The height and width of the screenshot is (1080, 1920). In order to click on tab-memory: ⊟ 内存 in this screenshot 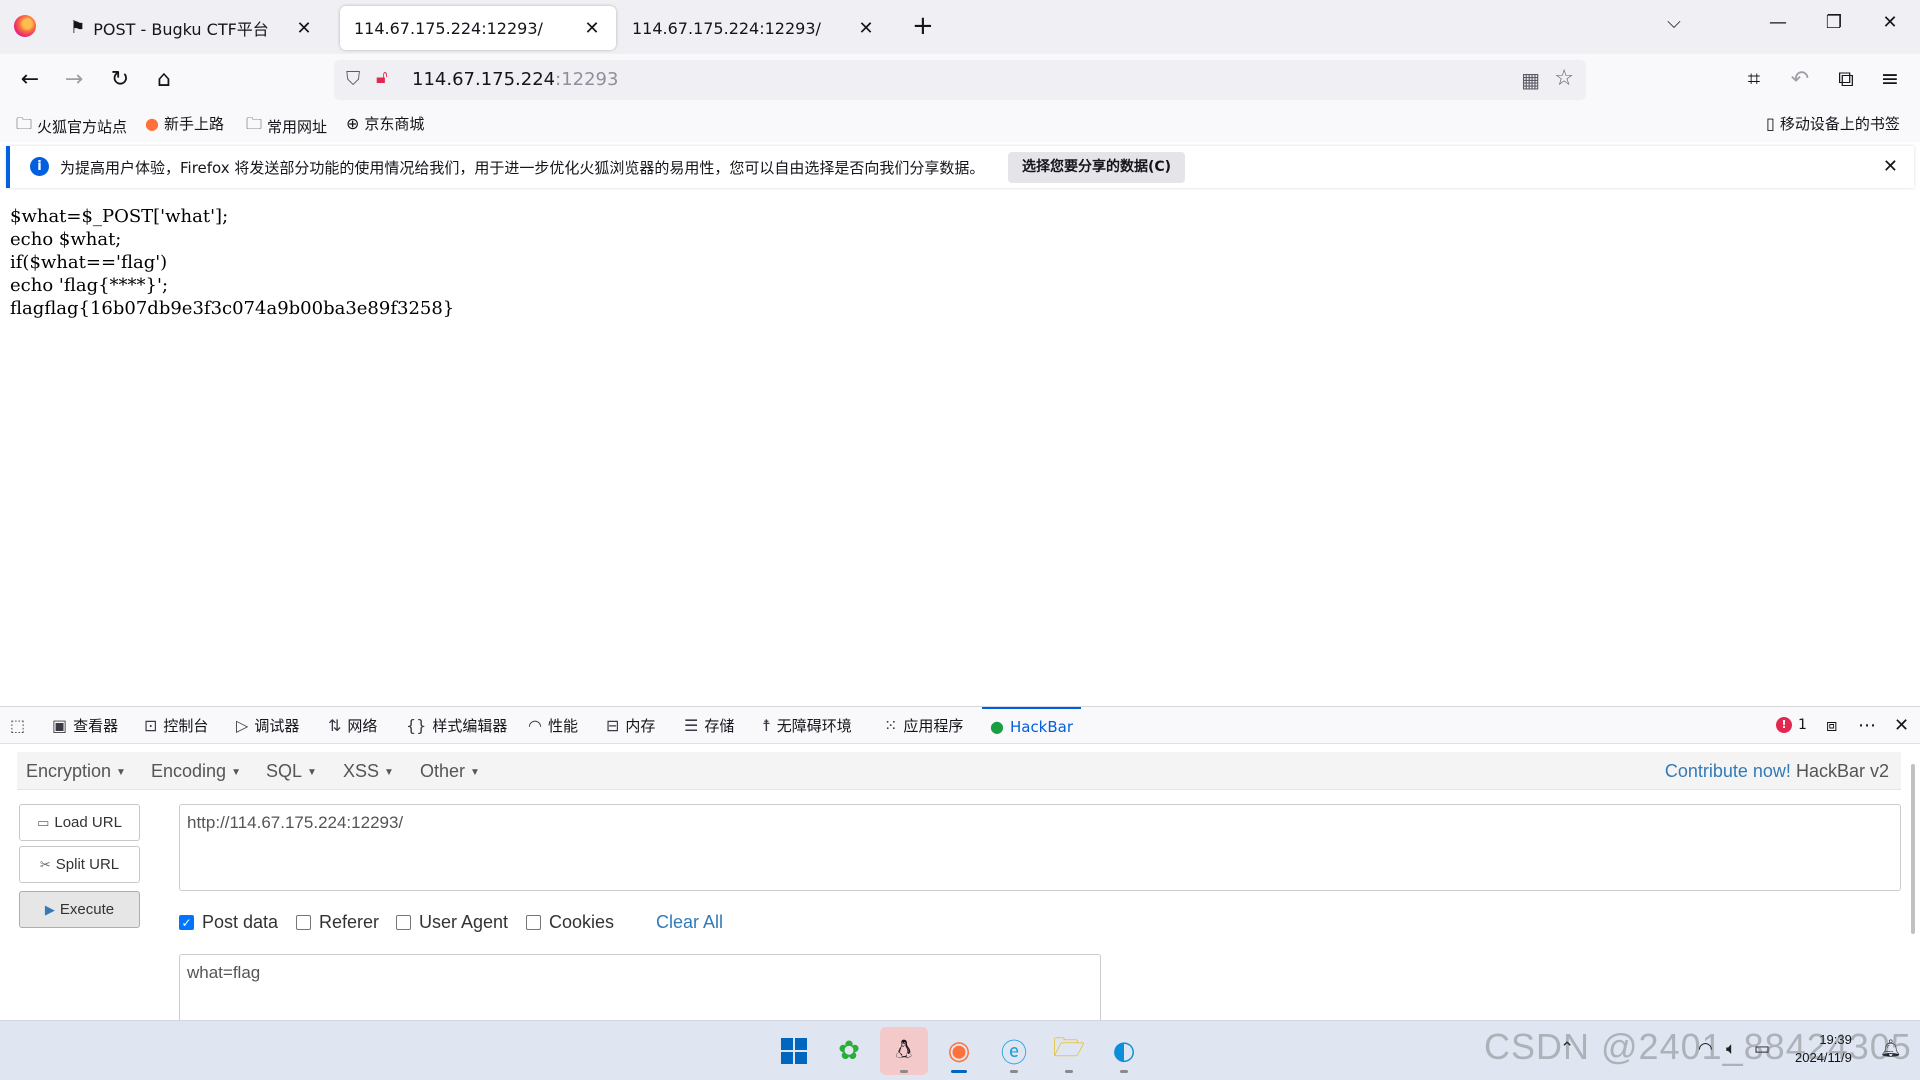, I will do `click(630, 725)`.